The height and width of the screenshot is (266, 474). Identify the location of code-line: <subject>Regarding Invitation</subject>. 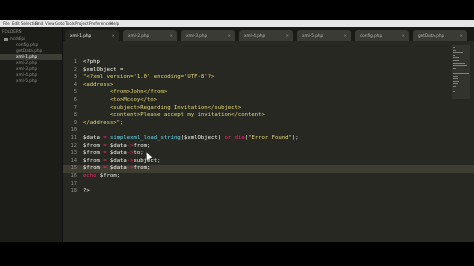
(162, 109).